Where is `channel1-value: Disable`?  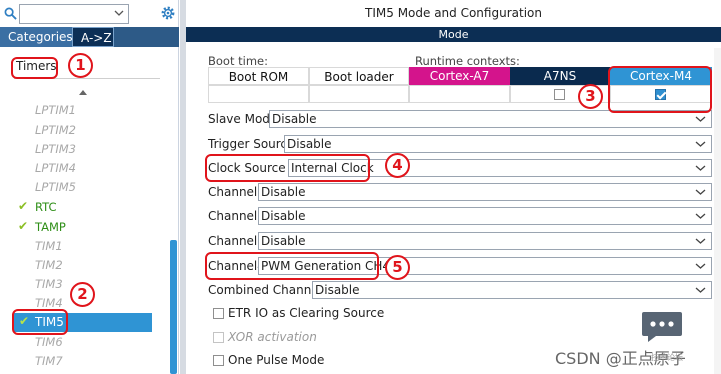 channel1-value: Disable is located at coordinates (283, 192).